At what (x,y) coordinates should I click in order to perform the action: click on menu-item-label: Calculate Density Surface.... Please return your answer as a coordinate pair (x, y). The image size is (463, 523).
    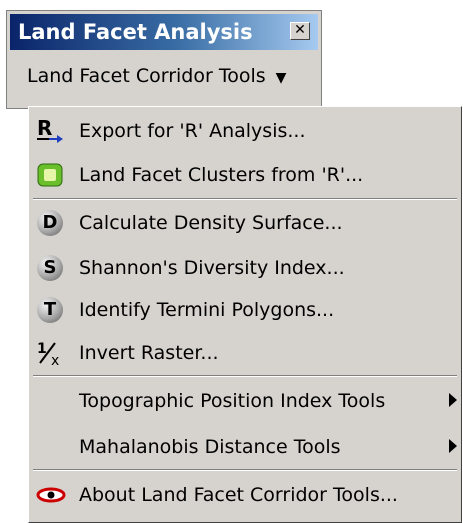
    Looking at the image, I should click on (211, 223).